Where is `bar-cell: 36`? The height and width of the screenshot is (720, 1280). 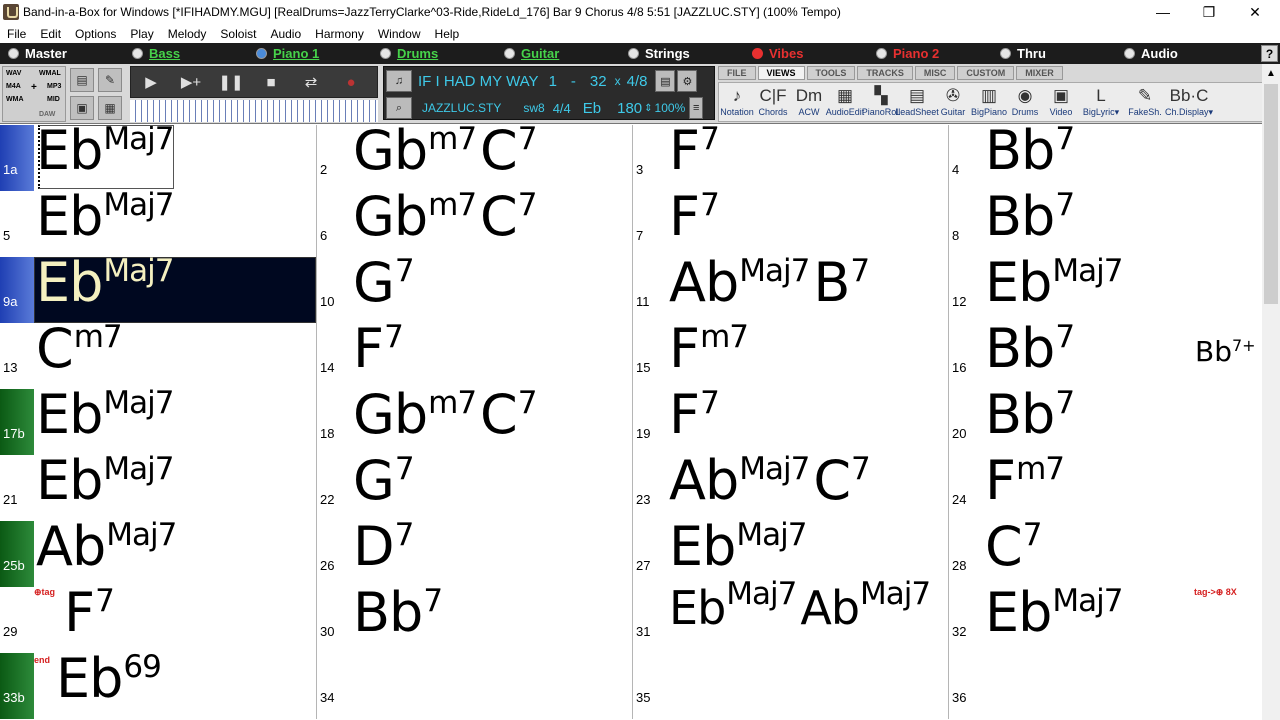
bar-cell: 36 is located at coordinates (1105, 686).